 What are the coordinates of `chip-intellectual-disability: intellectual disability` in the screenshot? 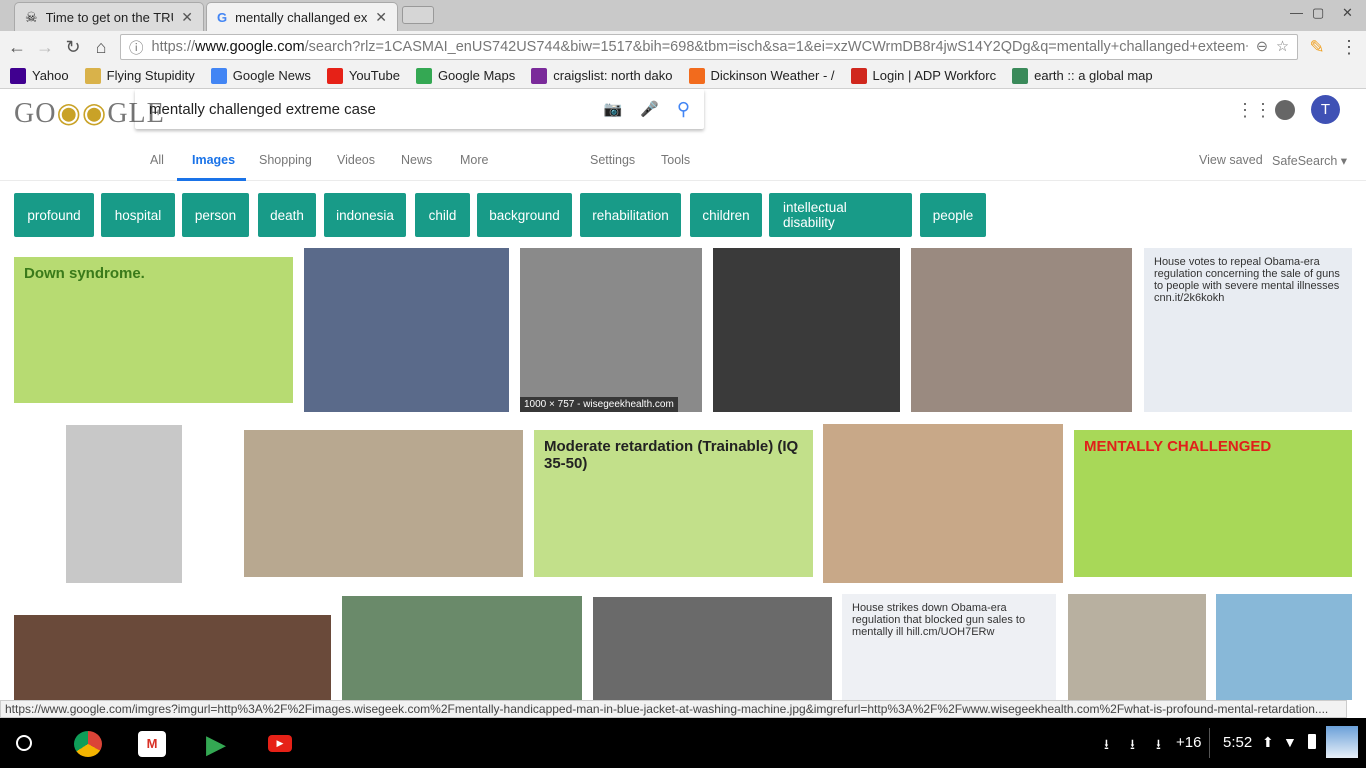 It's located at (840, 215).